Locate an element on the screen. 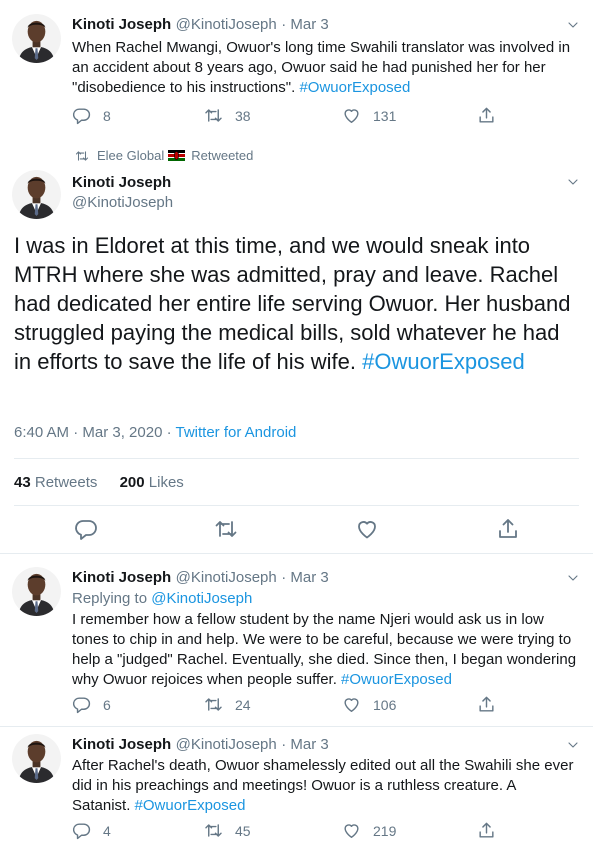 This screenshot has height=849, width=593. retweet-count: 45 is located at coordinates (243, 830).